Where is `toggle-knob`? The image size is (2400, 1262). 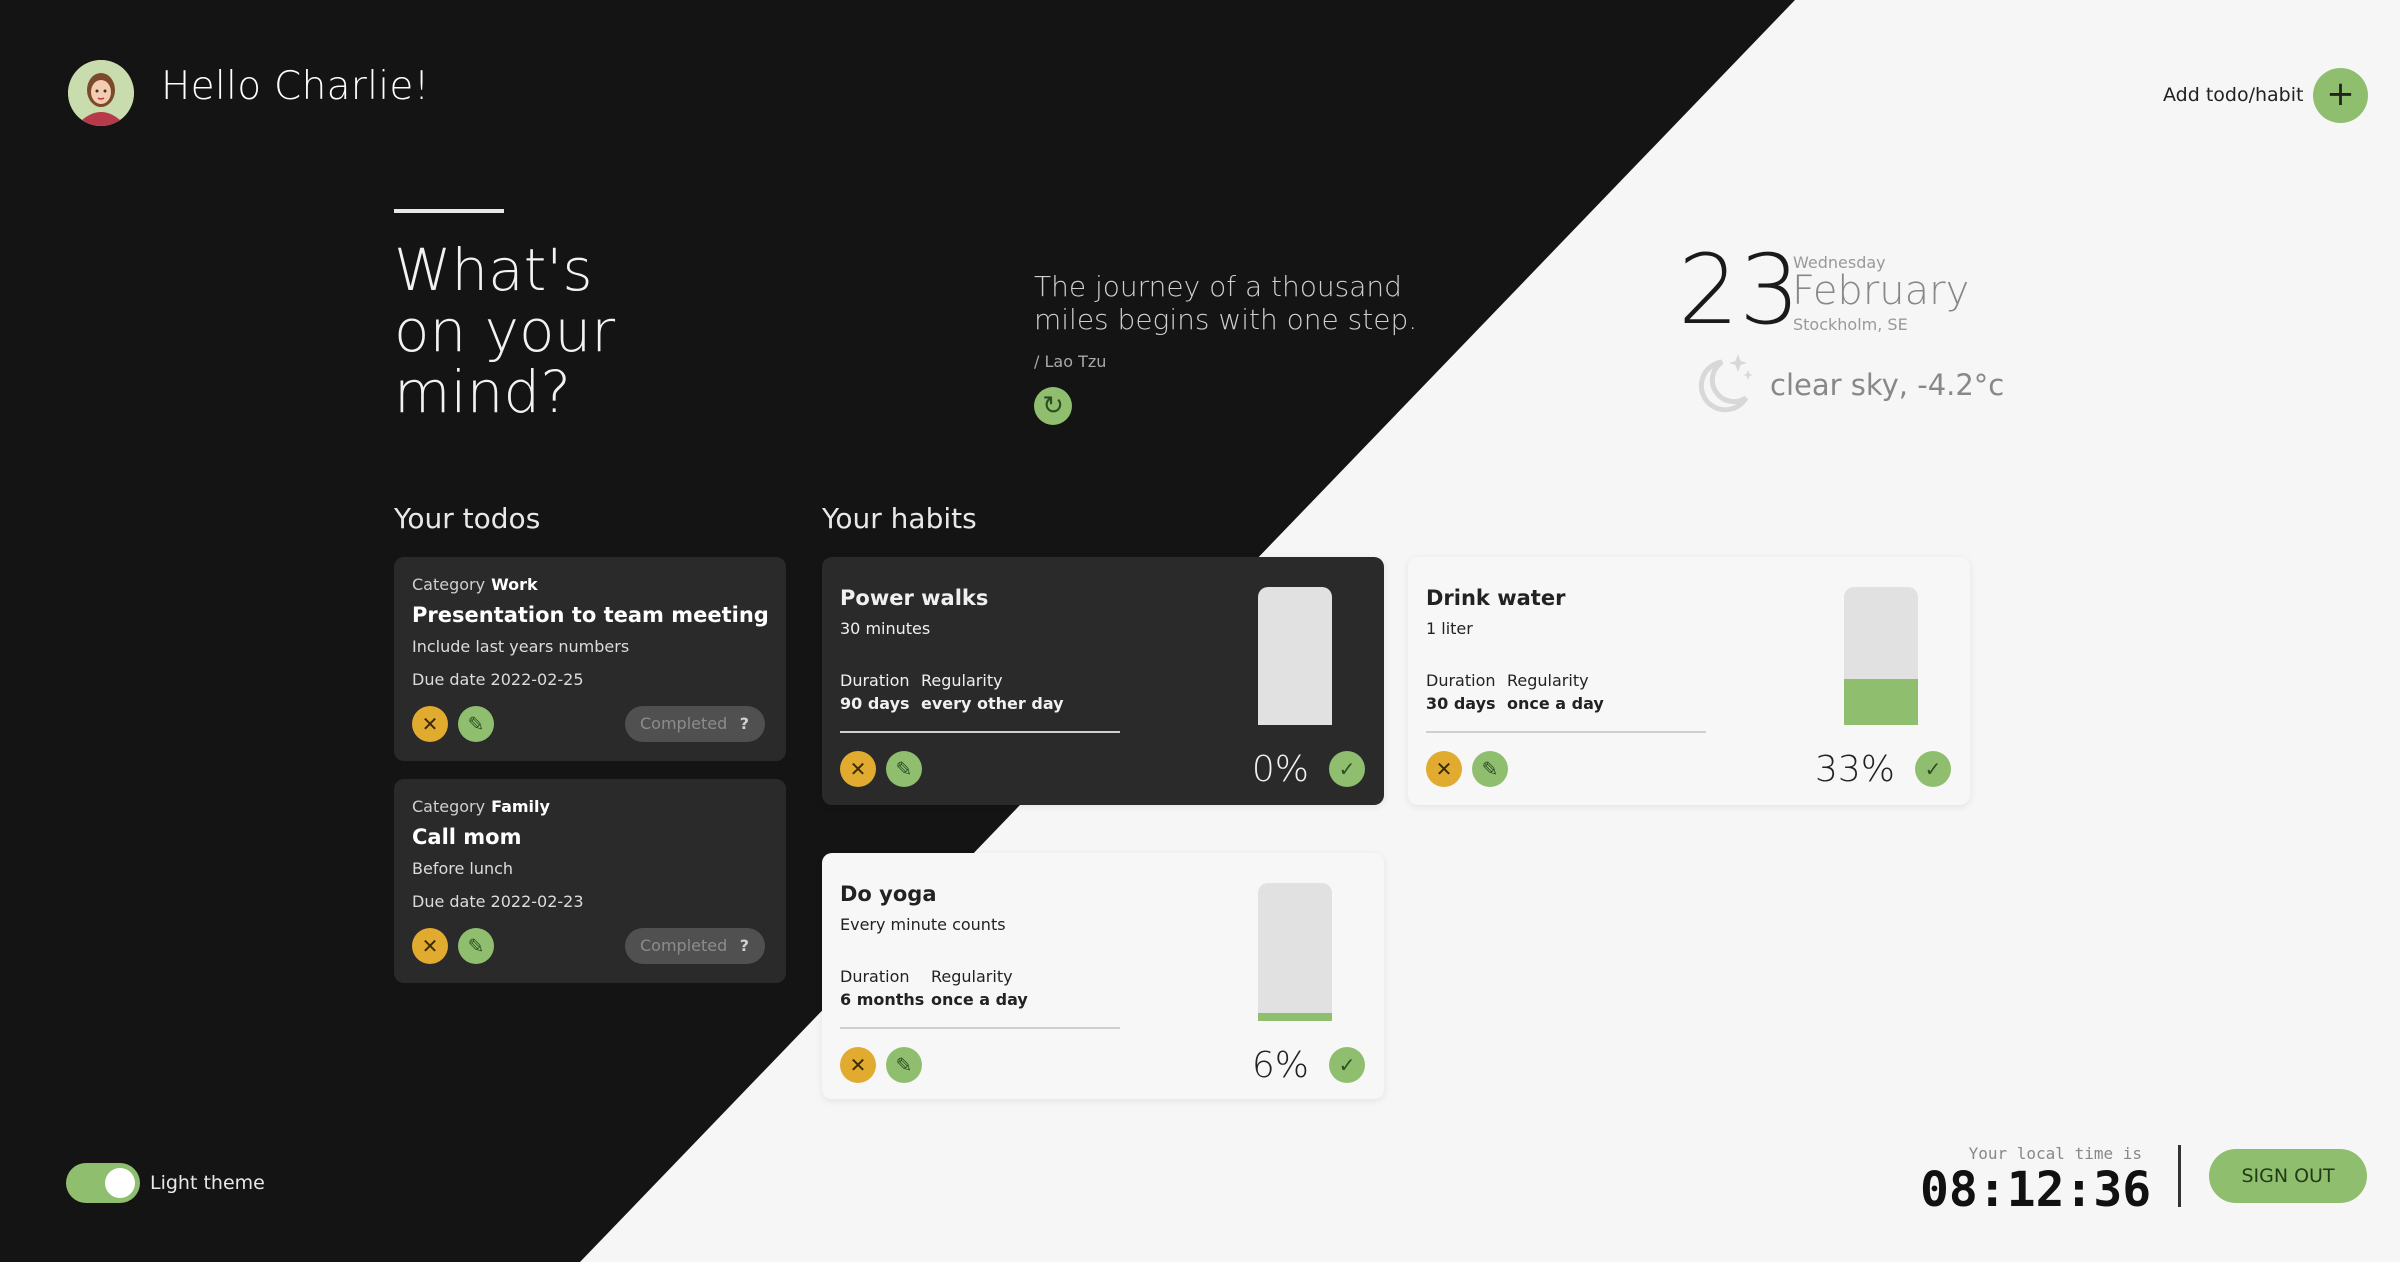
toggle-knob is located at coordinates (120, 1183).